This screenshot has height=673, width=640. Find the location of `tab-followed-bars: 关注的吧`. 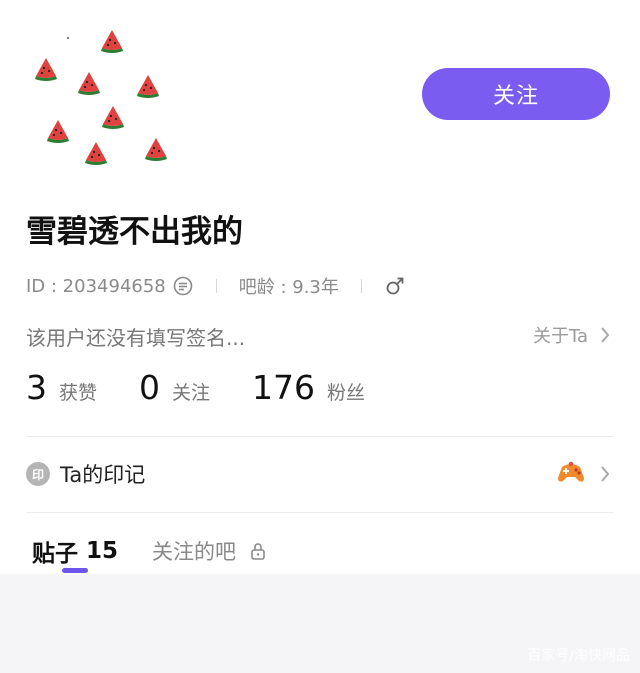

tab-followed-bars: 关注的吧 is located at coordinates (209, 551).